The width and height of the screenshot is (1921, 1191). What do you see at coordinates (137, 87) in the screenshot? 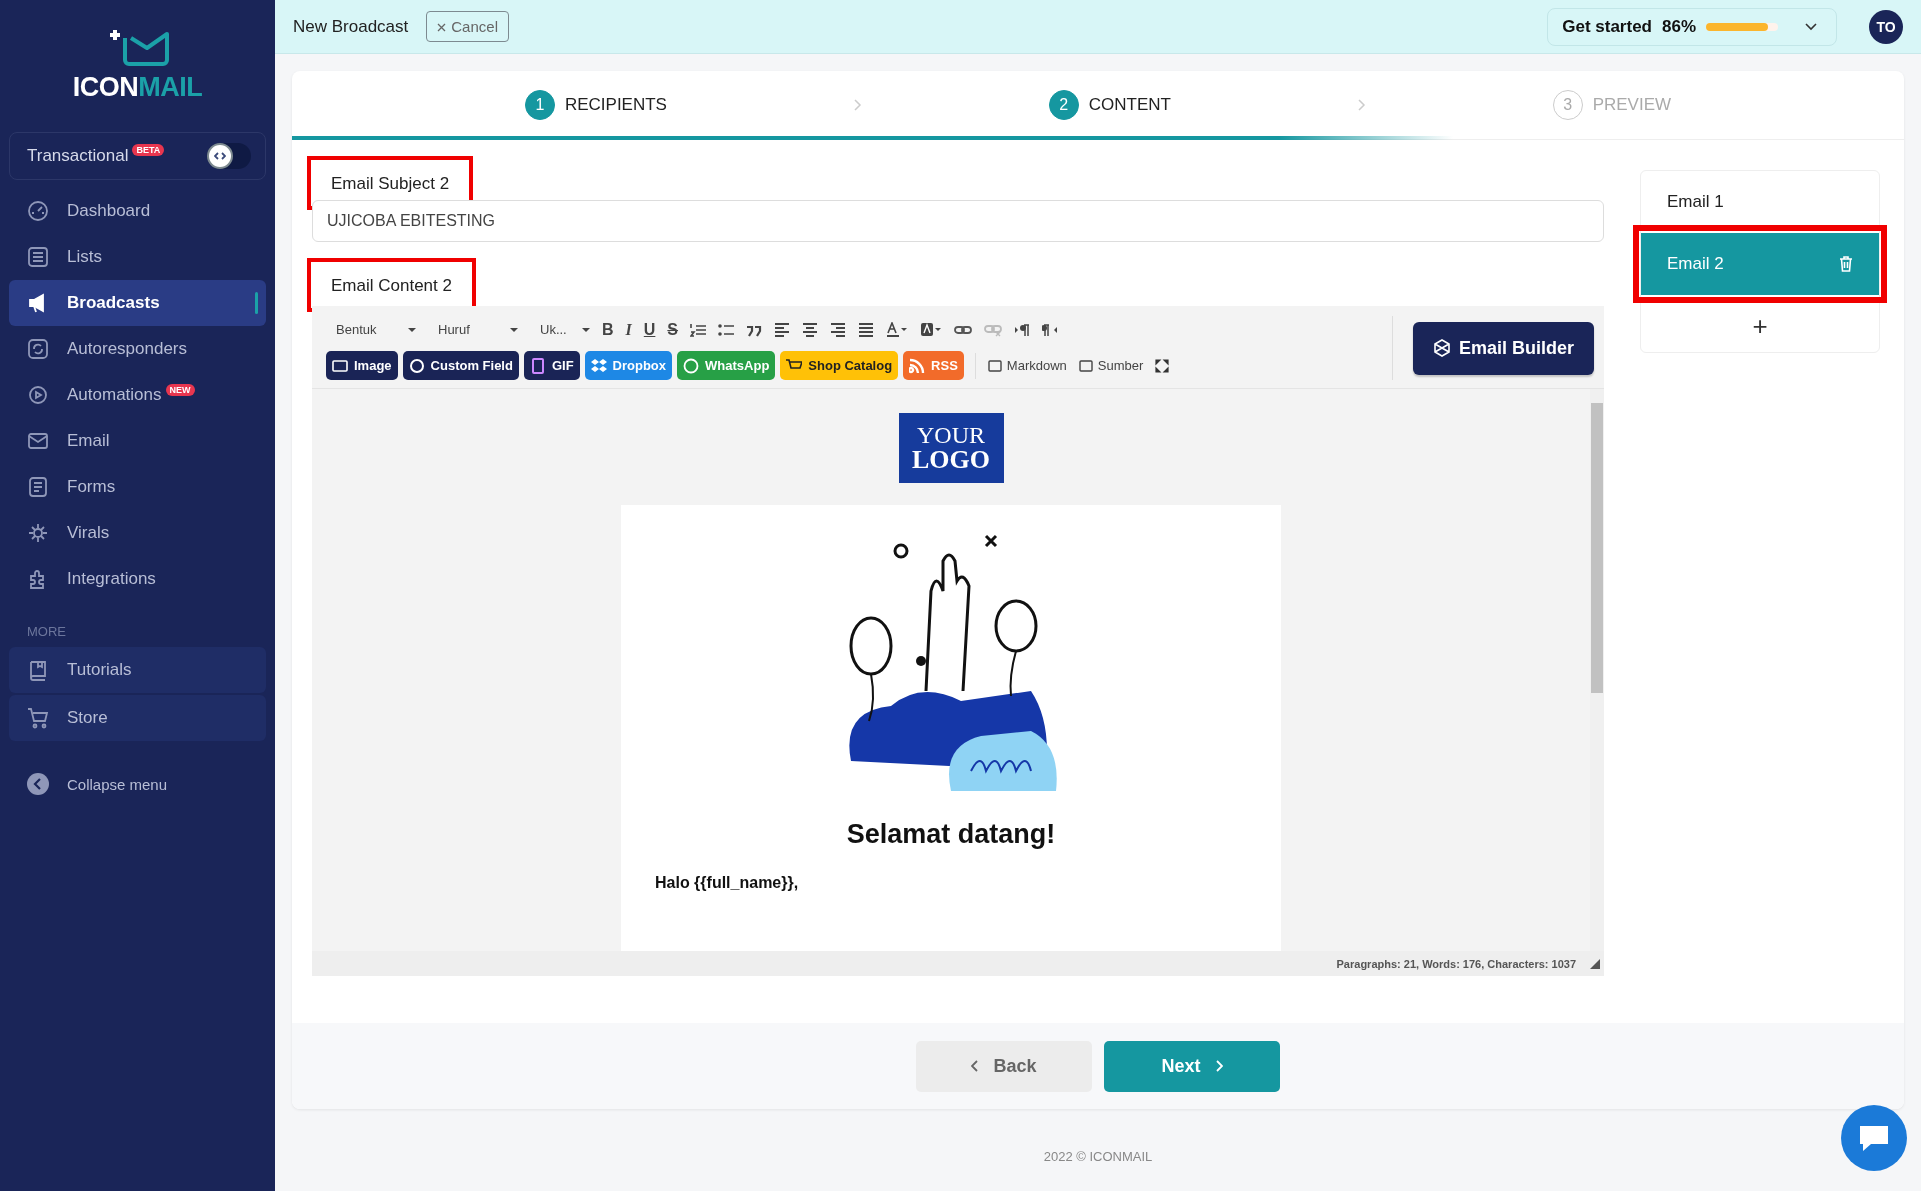
I see `logo-text: ICONMAIL` at bounding box center [137, 87].